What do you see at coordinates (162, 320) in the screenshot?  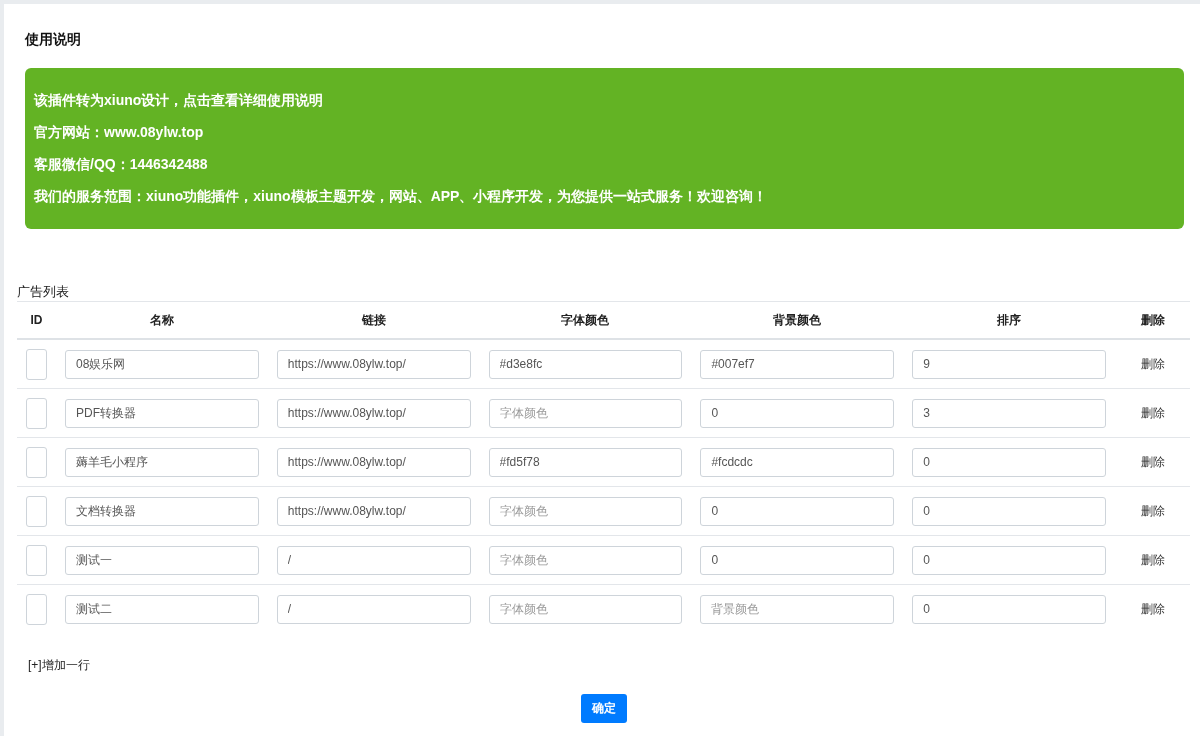 I see `column-header: 名称` at bounding box center [162, 320].